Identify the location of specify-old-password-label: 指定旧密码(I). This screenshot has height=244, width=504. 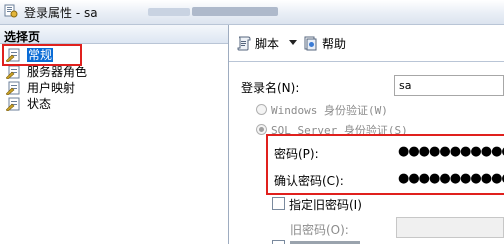
(325, 205).